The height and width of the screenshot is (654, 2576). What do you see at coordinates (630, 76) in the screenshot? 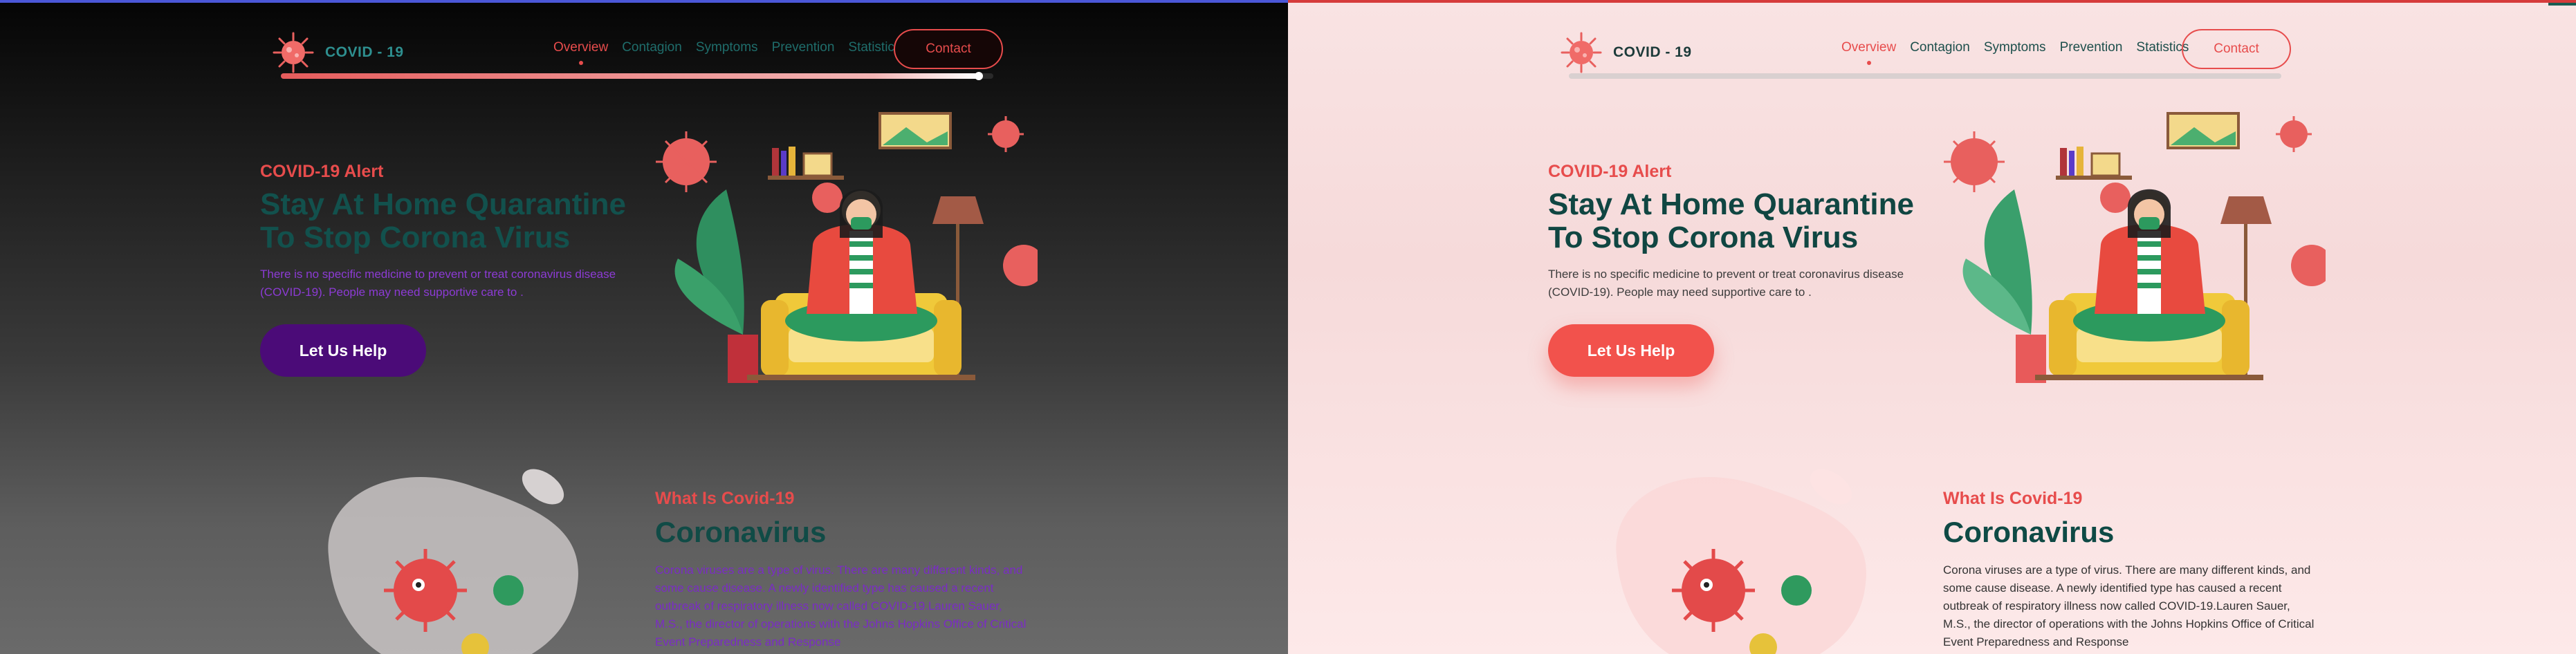
I see `scroll-progress-fill` at bounding box center [630, 76].